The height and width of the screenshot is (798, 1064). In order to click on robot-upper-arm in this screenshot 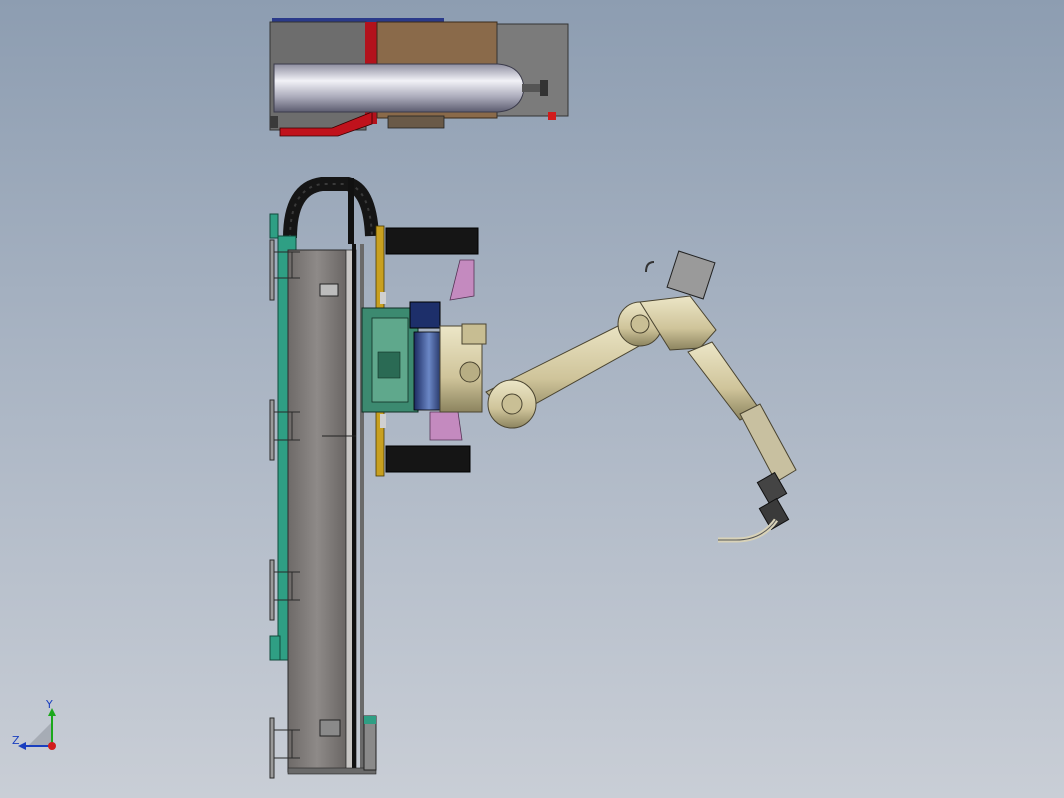, I will do `click(689, 335)`.